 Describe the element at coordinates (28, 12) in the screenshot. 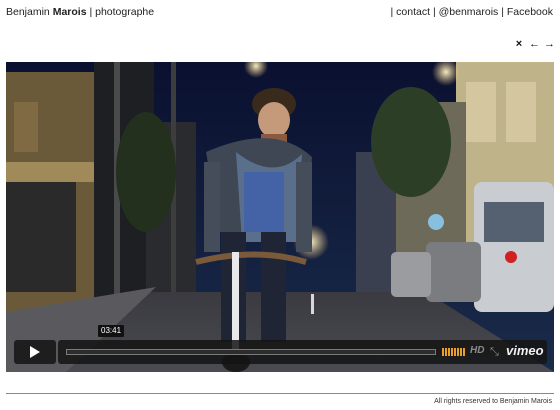

I see `site-title-first-name: Benjamin` at that location.